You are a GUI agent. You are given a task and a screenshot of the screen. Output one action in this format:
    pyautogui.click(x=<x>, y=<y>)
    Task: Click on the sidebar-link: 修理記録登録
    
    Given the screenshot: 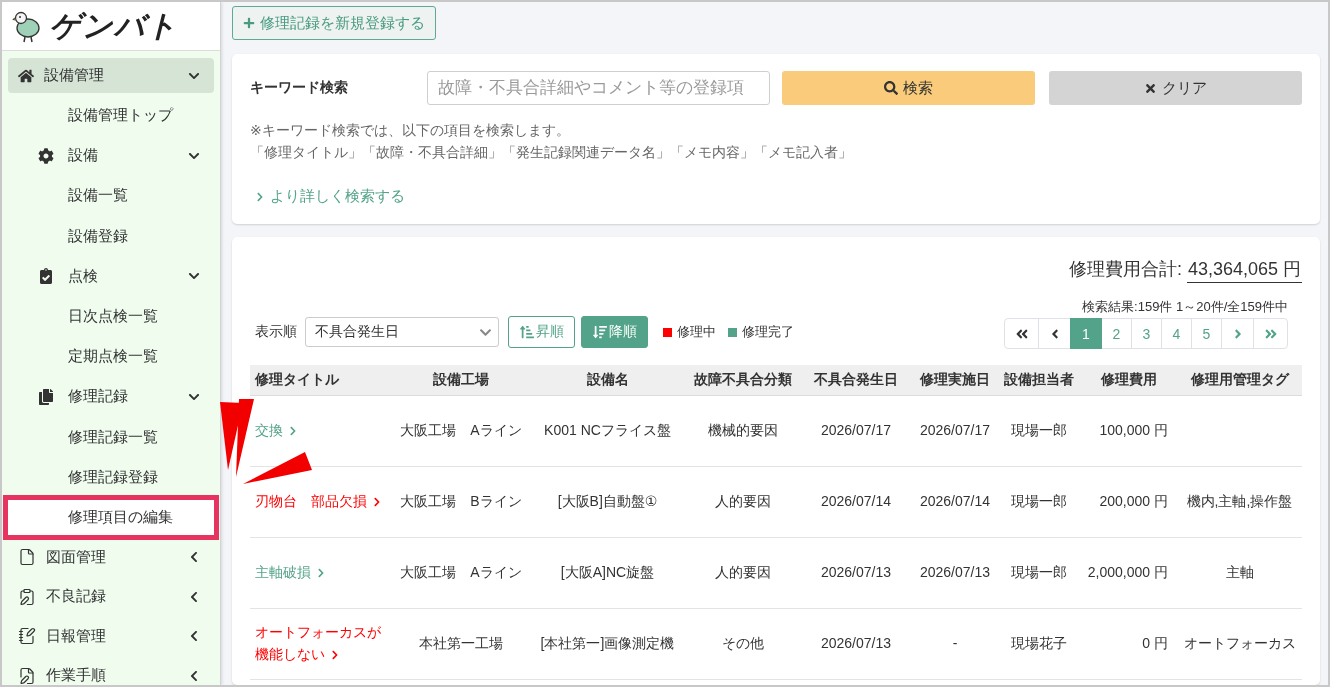 What is the action you would take?
    pyautogui.click(x=111, y=477)
    